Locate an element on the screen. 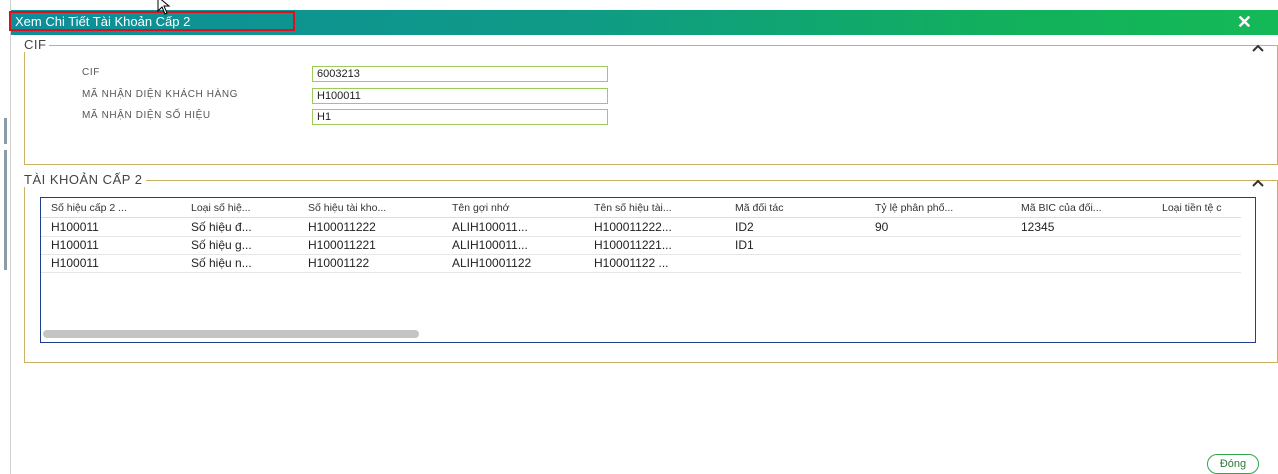 The height and width of the screenshot is (474, 1278). cif-label: CIF is located at coordinates (91, 72).